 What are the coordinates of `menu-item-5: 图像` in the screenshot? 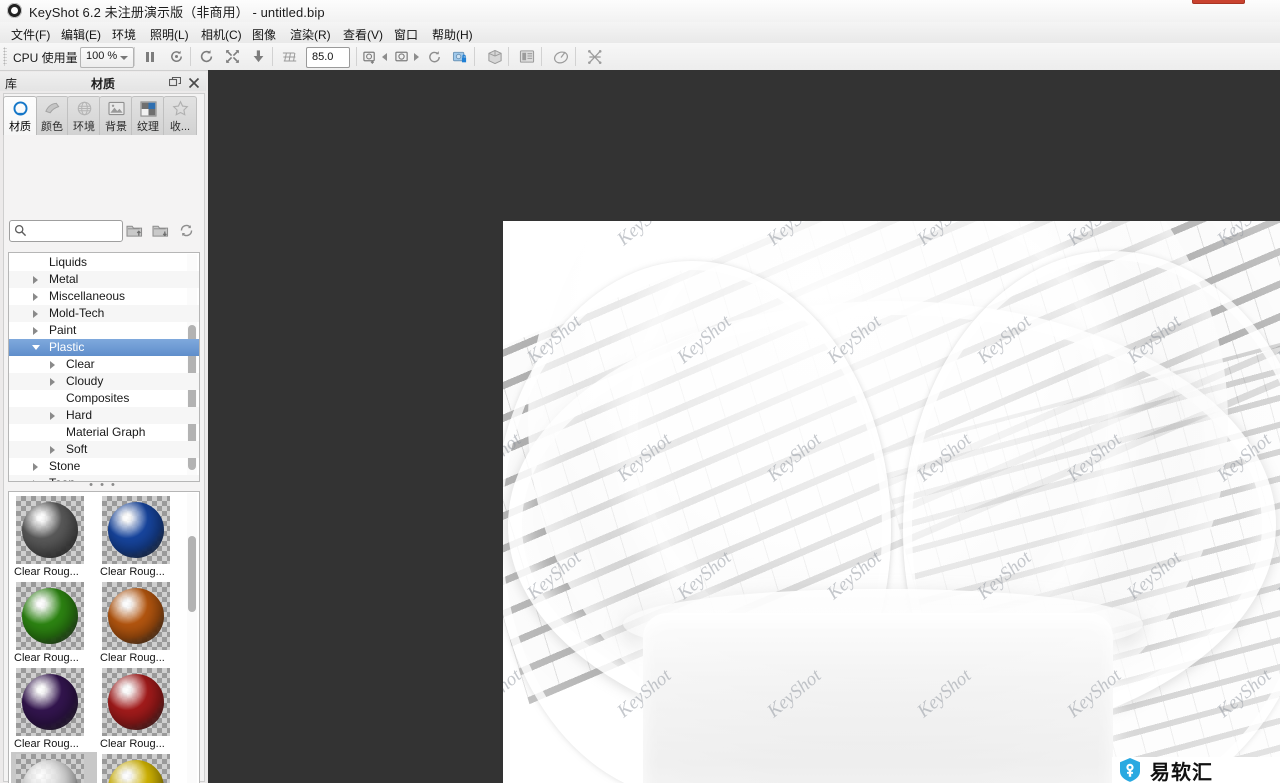 It's located at (264, 34).